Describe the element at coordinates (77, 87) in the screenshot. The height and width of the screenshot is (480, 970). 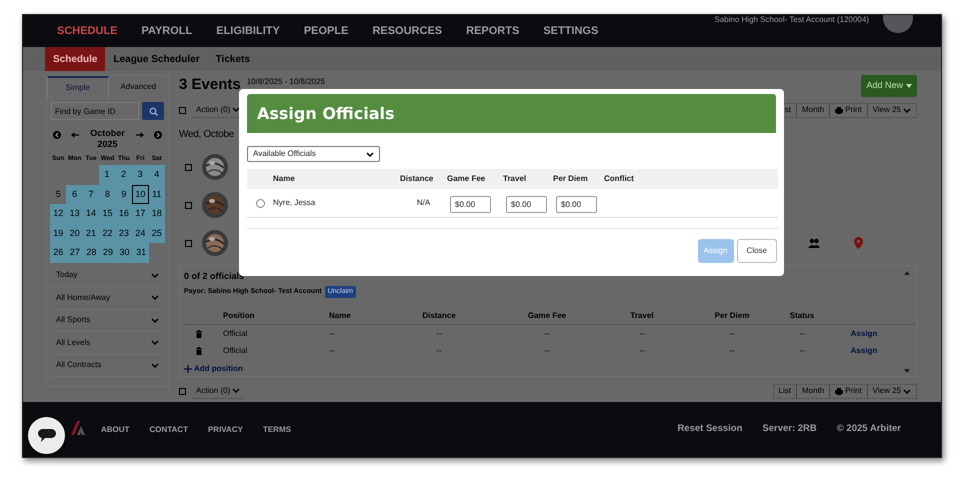
I see `sidebar-tab: Simple` at that location.